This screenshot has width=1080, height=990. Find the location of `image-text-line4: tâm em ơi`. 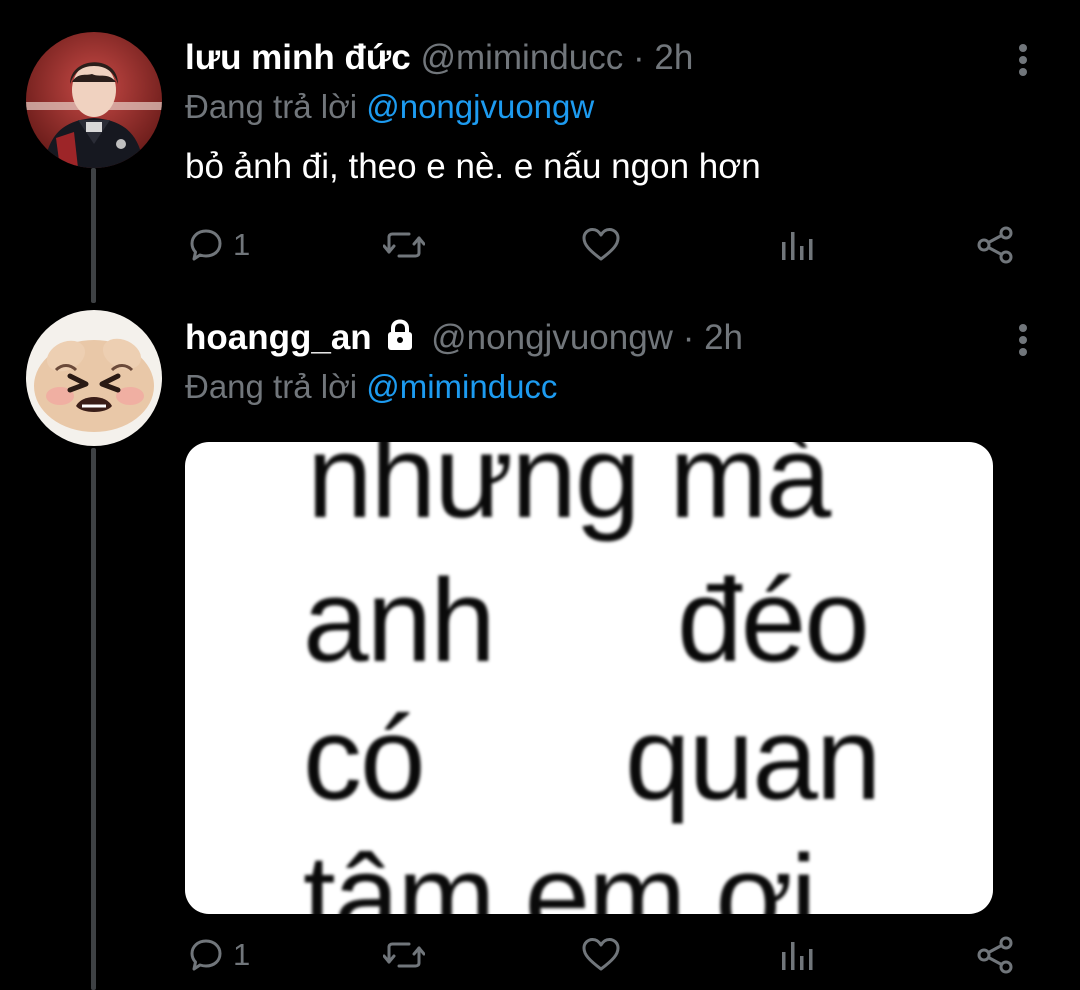

image-text-line4: tâm em ơi is located at coordinates (560, 872).